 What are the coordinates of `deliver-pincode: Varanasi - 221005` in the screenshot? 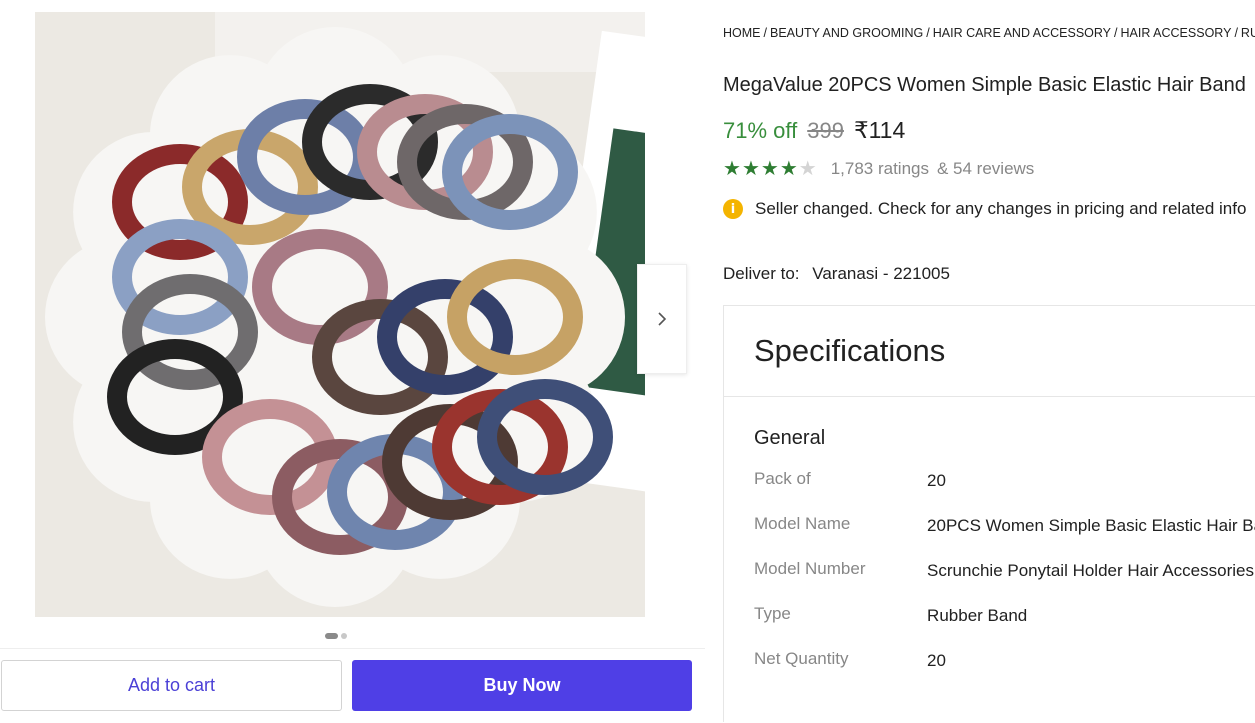 It's located at (881, 273).